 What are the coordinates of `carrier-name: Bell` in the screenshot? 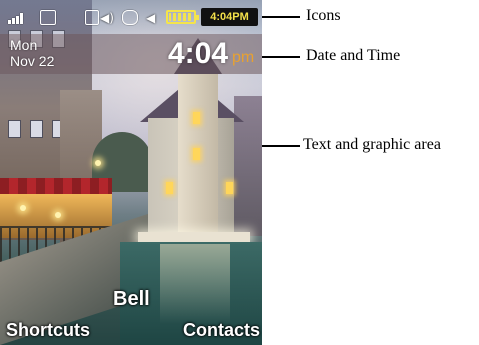 It's located at (131, 299).